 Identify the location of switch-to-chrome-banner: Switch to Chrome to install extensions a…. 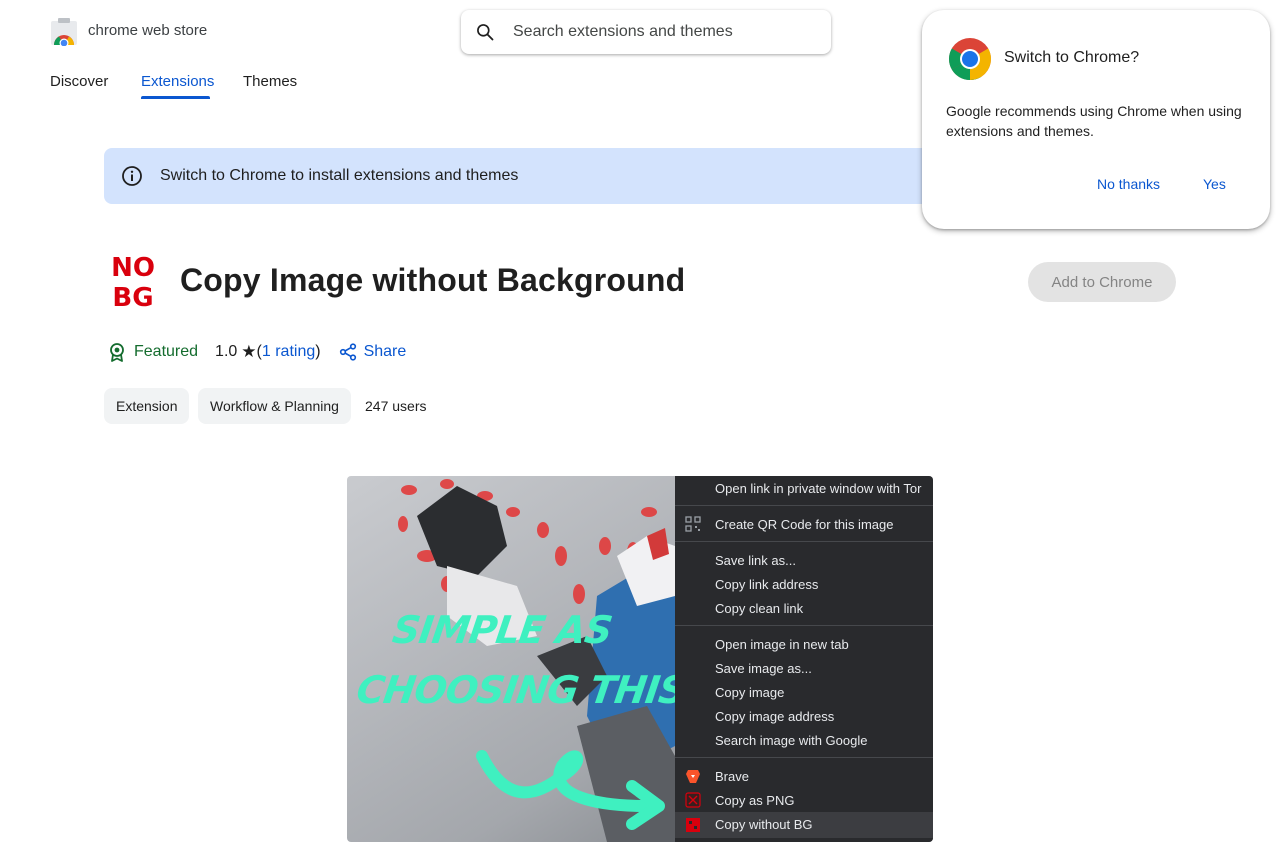
(524, 176).